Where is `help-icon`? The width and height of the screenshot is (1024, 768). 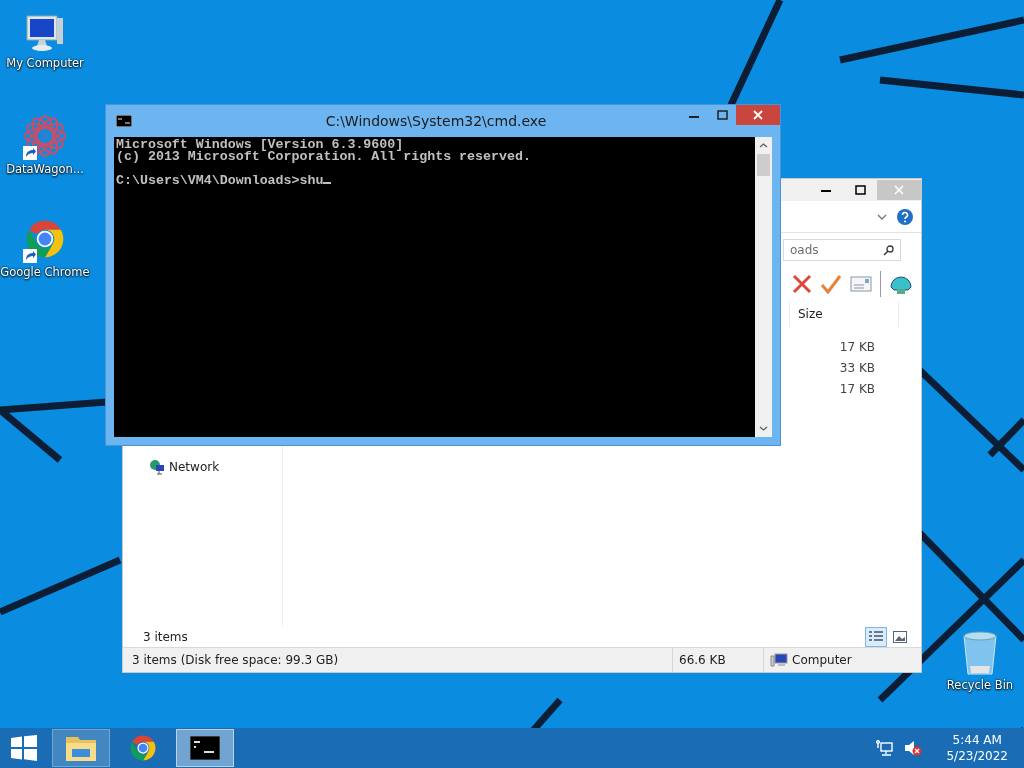
help-icon is located at coordinates (905, 216).